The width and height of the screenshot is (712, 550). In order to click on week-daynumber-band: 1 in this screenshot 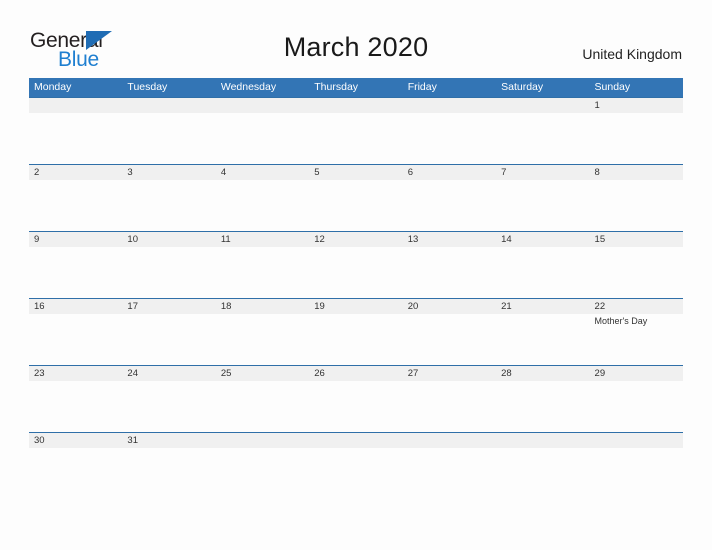, I will do `click(356, 105)`.